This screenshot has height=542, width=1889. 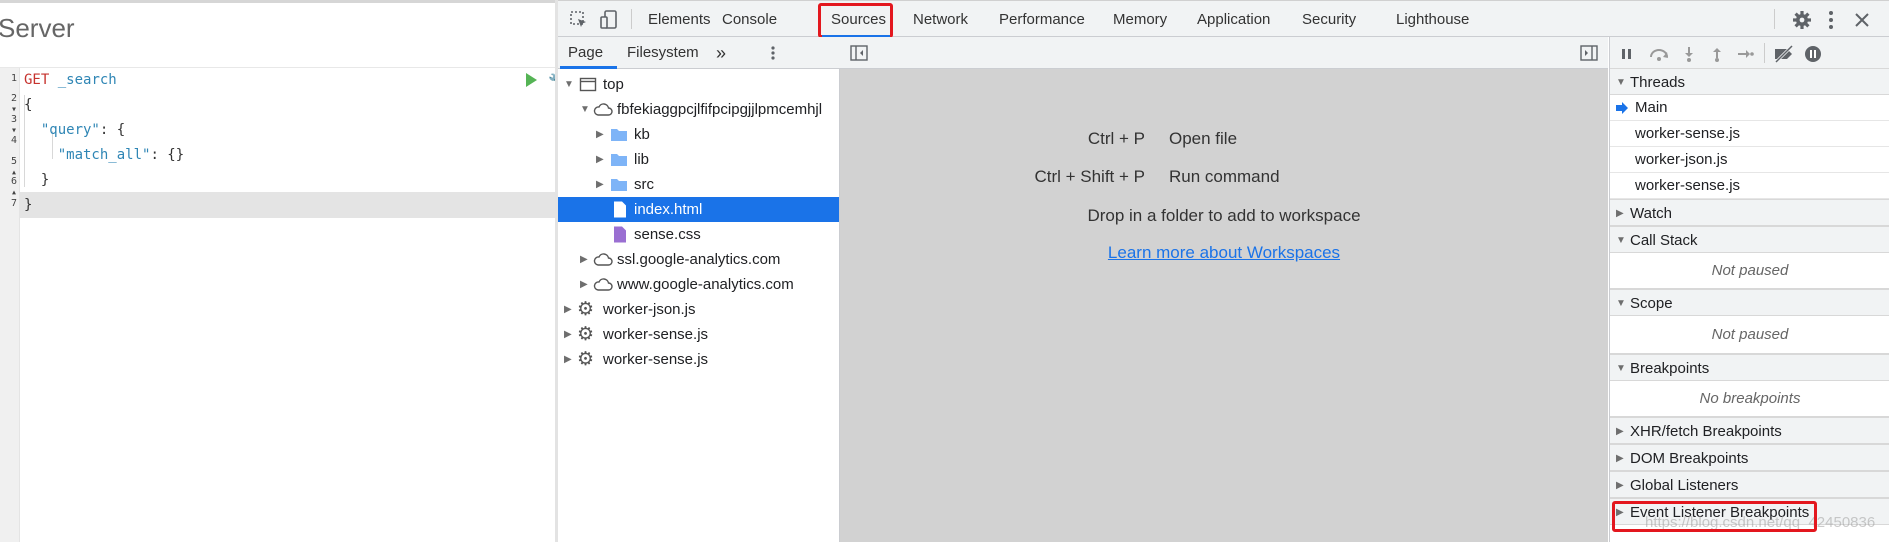 I want to click on gutter-line-2: 2 ▾, so click(x=10, y=104).